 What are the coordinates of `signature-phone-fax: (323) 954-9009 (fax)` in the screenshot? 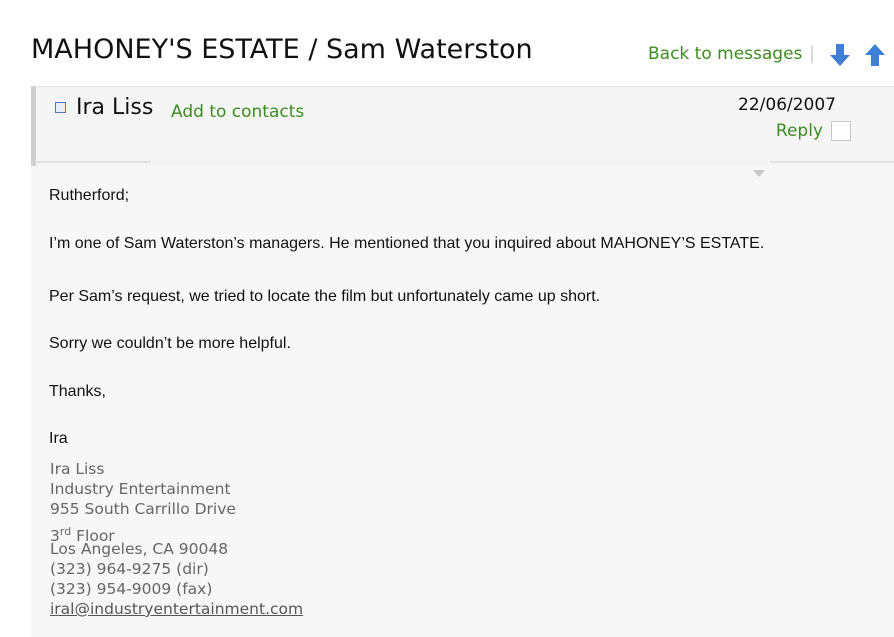 It's located at (131, 589).